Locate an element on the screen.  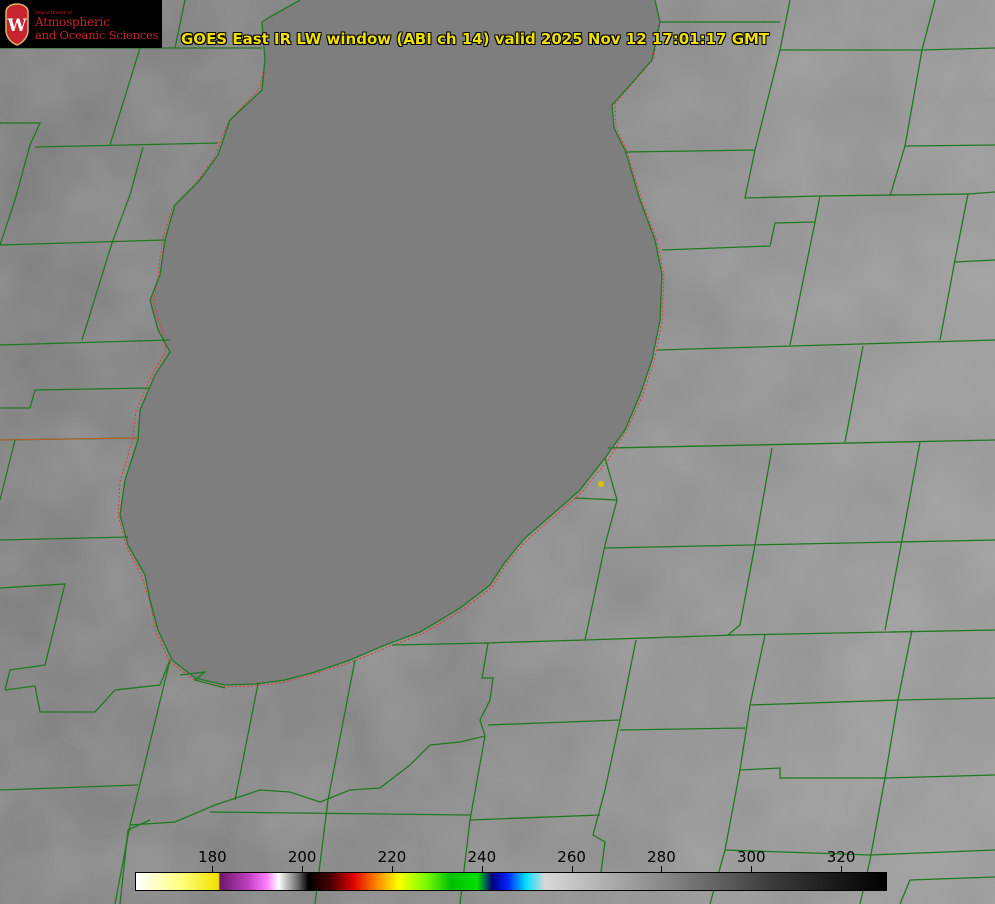
colorbar-tick-label: 300 is located at coordinates (751, 857).